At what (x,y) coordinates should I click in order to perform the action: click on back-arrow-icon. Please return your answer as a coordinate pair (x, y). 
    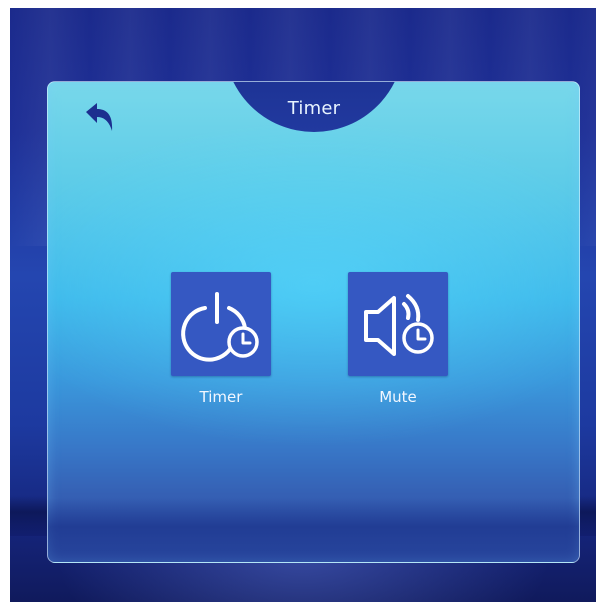
    Looking at the image, I should click on (99, 117).